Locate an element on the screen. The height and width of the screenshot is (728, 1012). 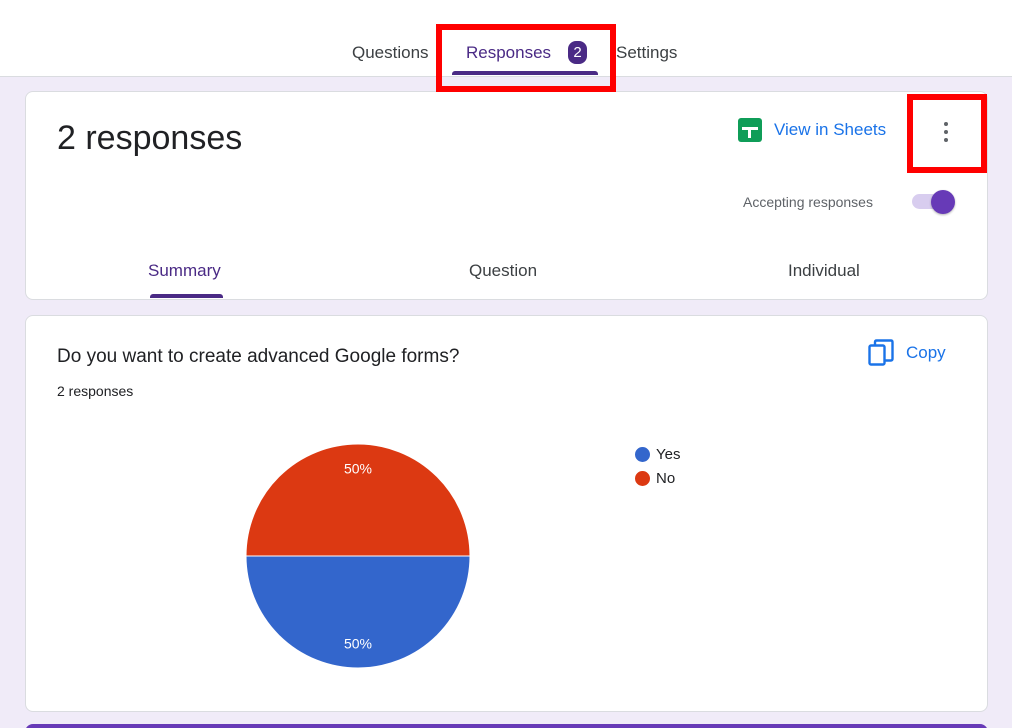
more-options-button is located at coordinates (946, 132).